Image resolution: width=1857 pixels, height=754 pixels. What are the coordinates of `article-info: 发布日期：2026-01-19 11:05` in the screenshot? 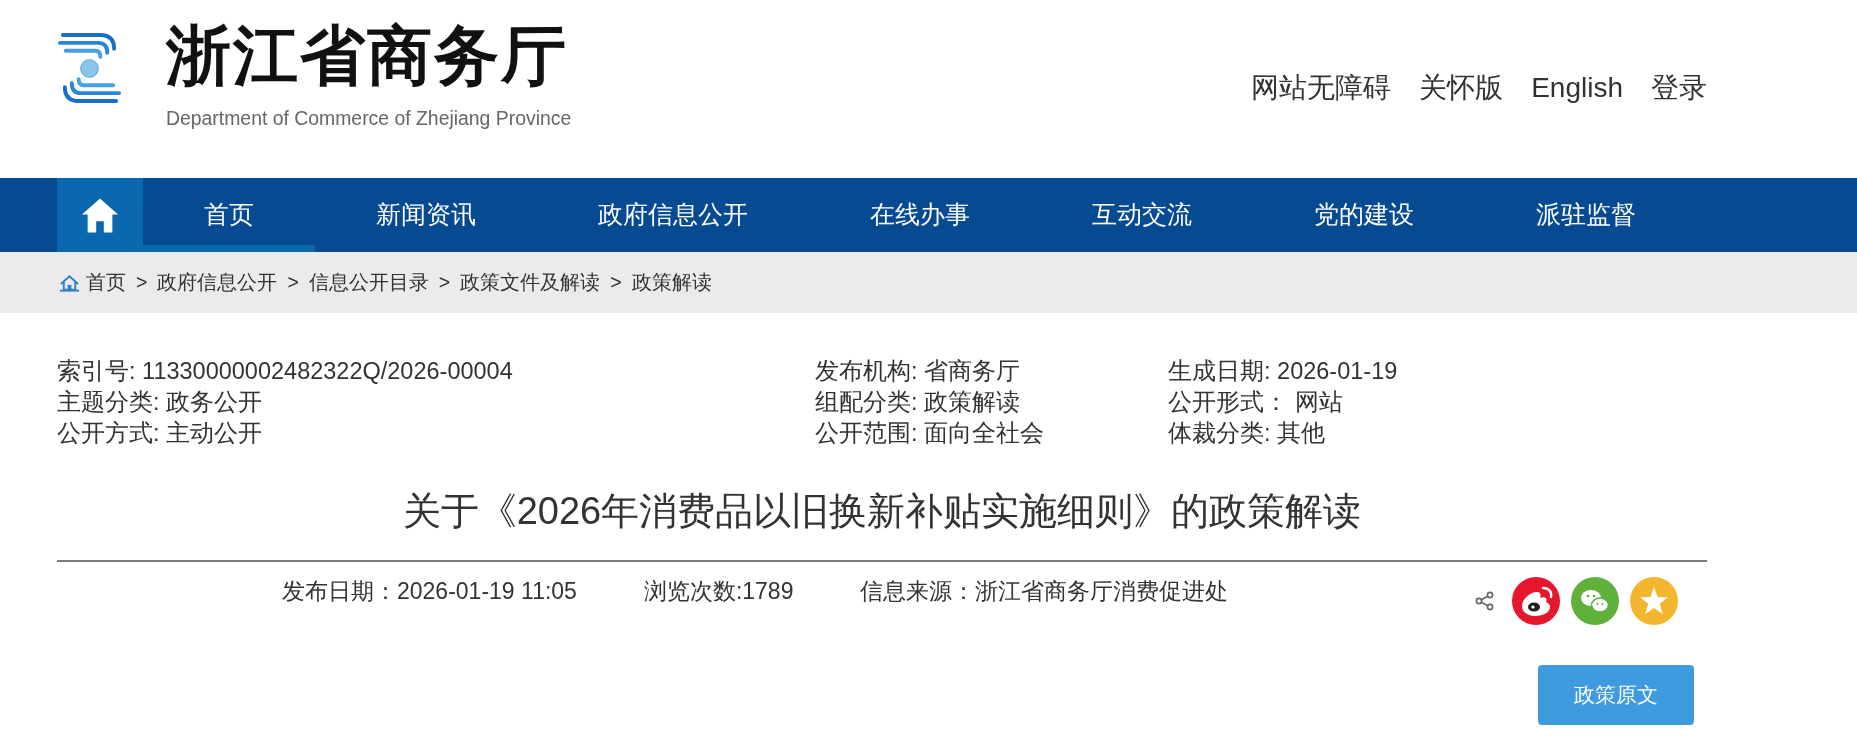 It's located at (429, 591).